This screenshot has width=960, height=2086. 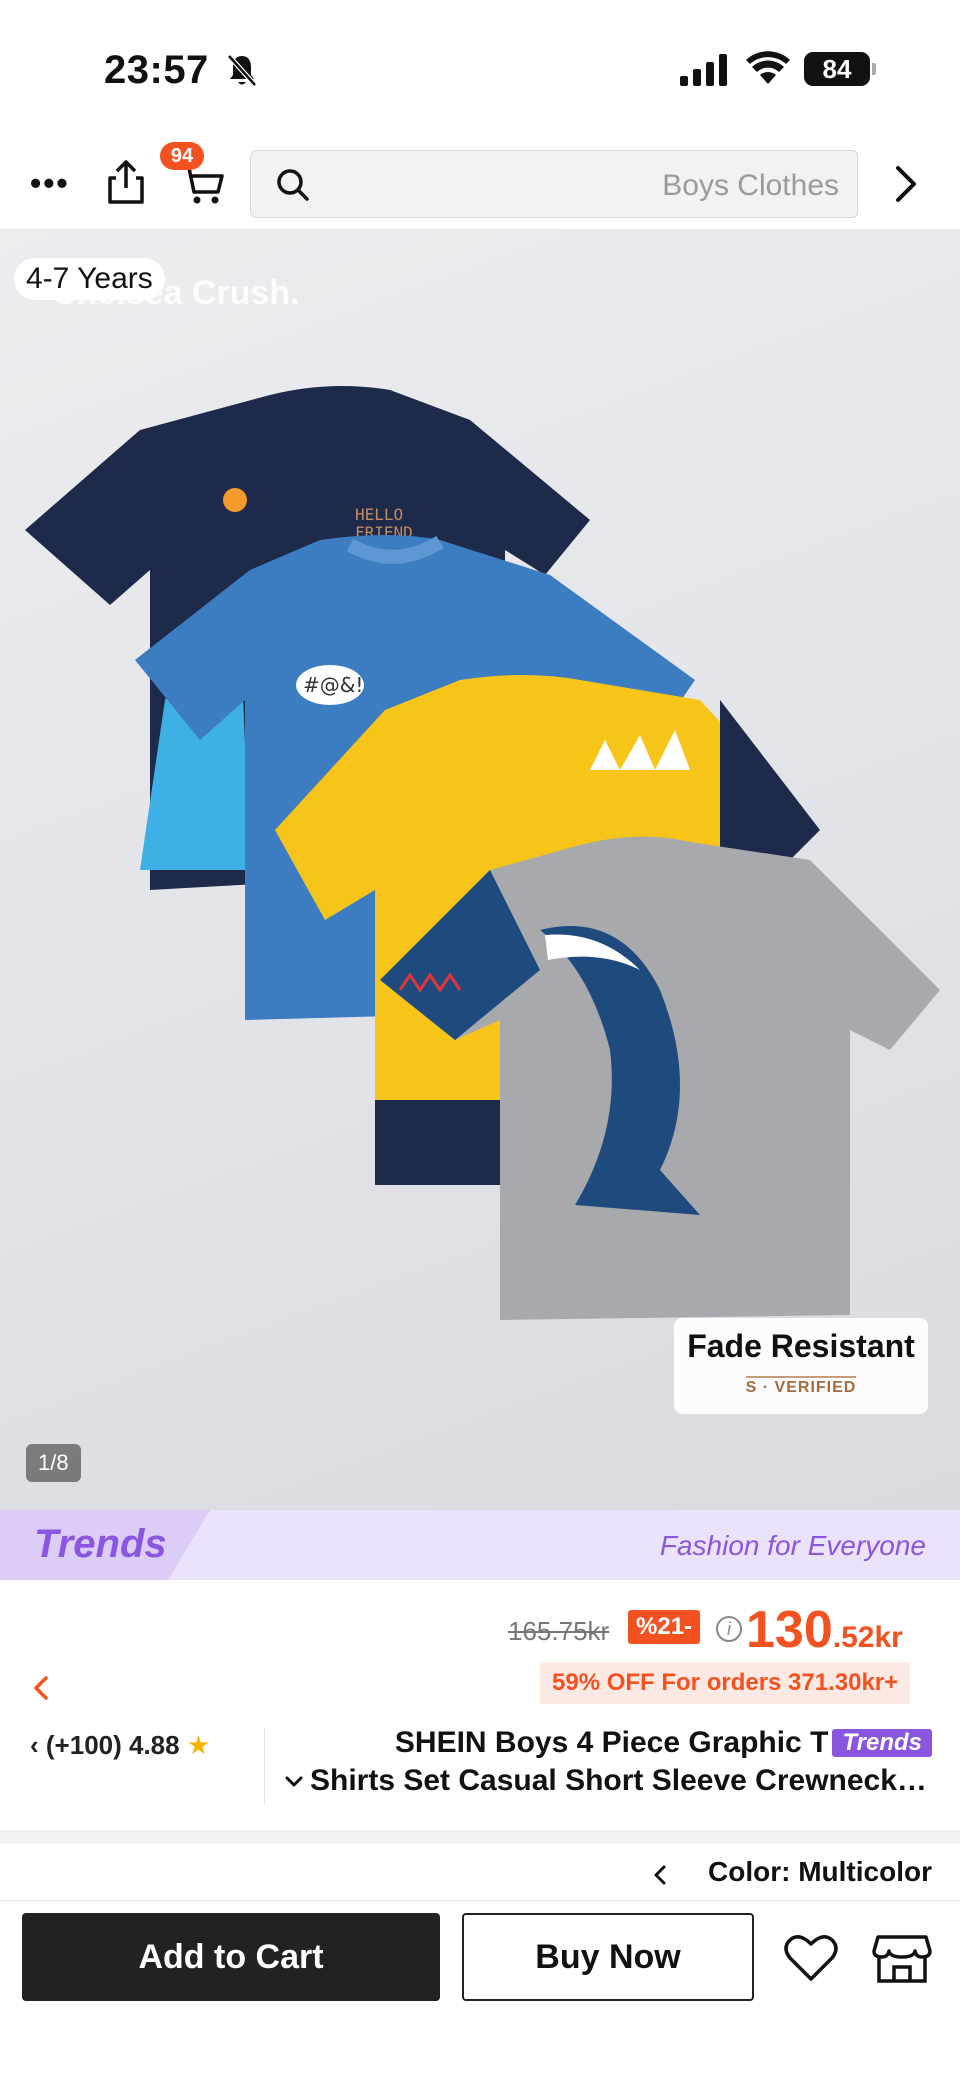 What do you see at coordinates (198, 1745) in the screenshot?
I see `star-icon: ★` at bounding box center [198, 1745].